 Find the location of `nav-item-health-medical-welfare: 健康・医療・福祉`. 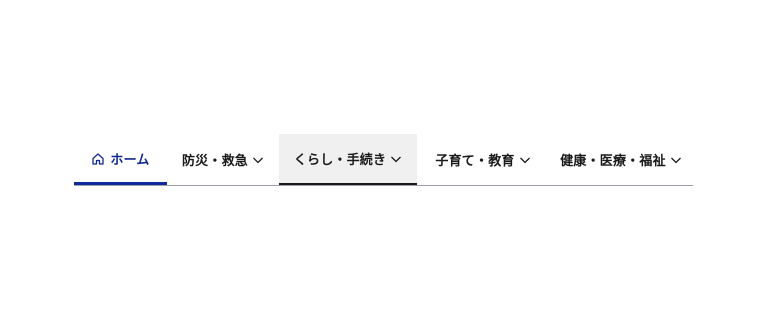

nav-item-health-medical-welfare: 健康・医療・福祉 is located at coordinates (621, 159).